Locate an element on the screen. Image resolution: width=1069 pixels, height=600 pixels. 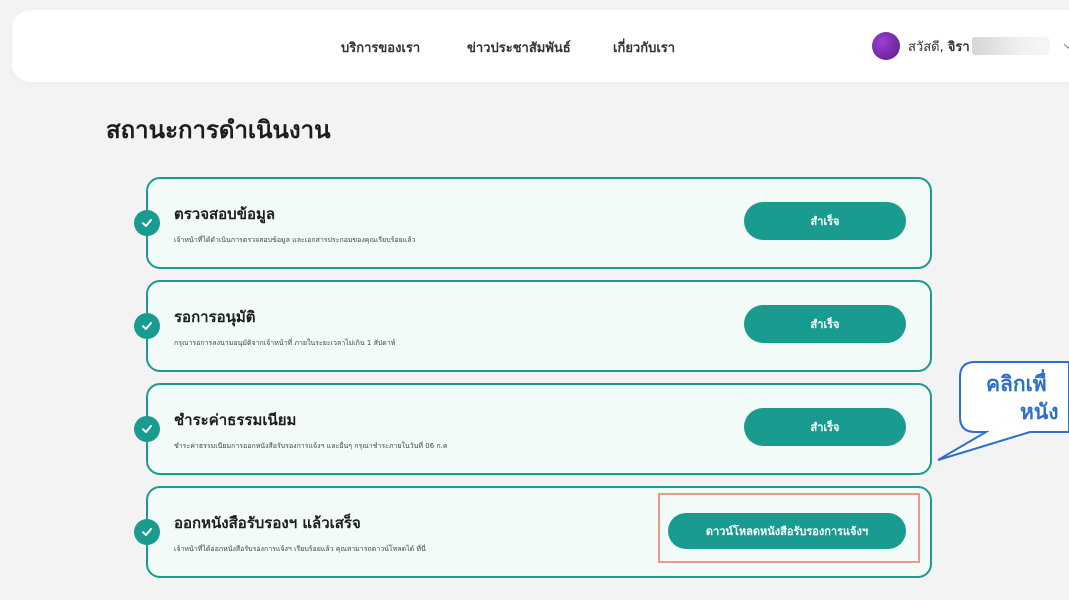
user-name: จิรา is located at coordinates (958, 47).